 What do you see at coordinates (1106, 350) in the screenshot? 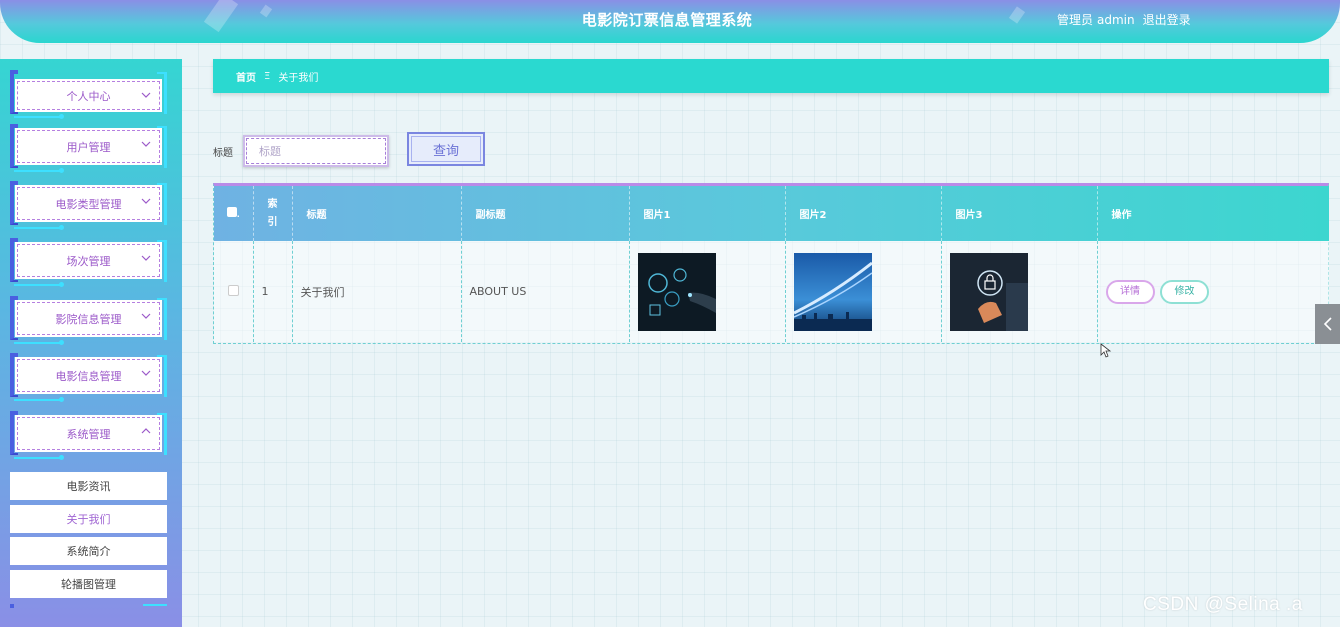
I see `mouse-cursor-icon` at bounding box center [1106, 350].